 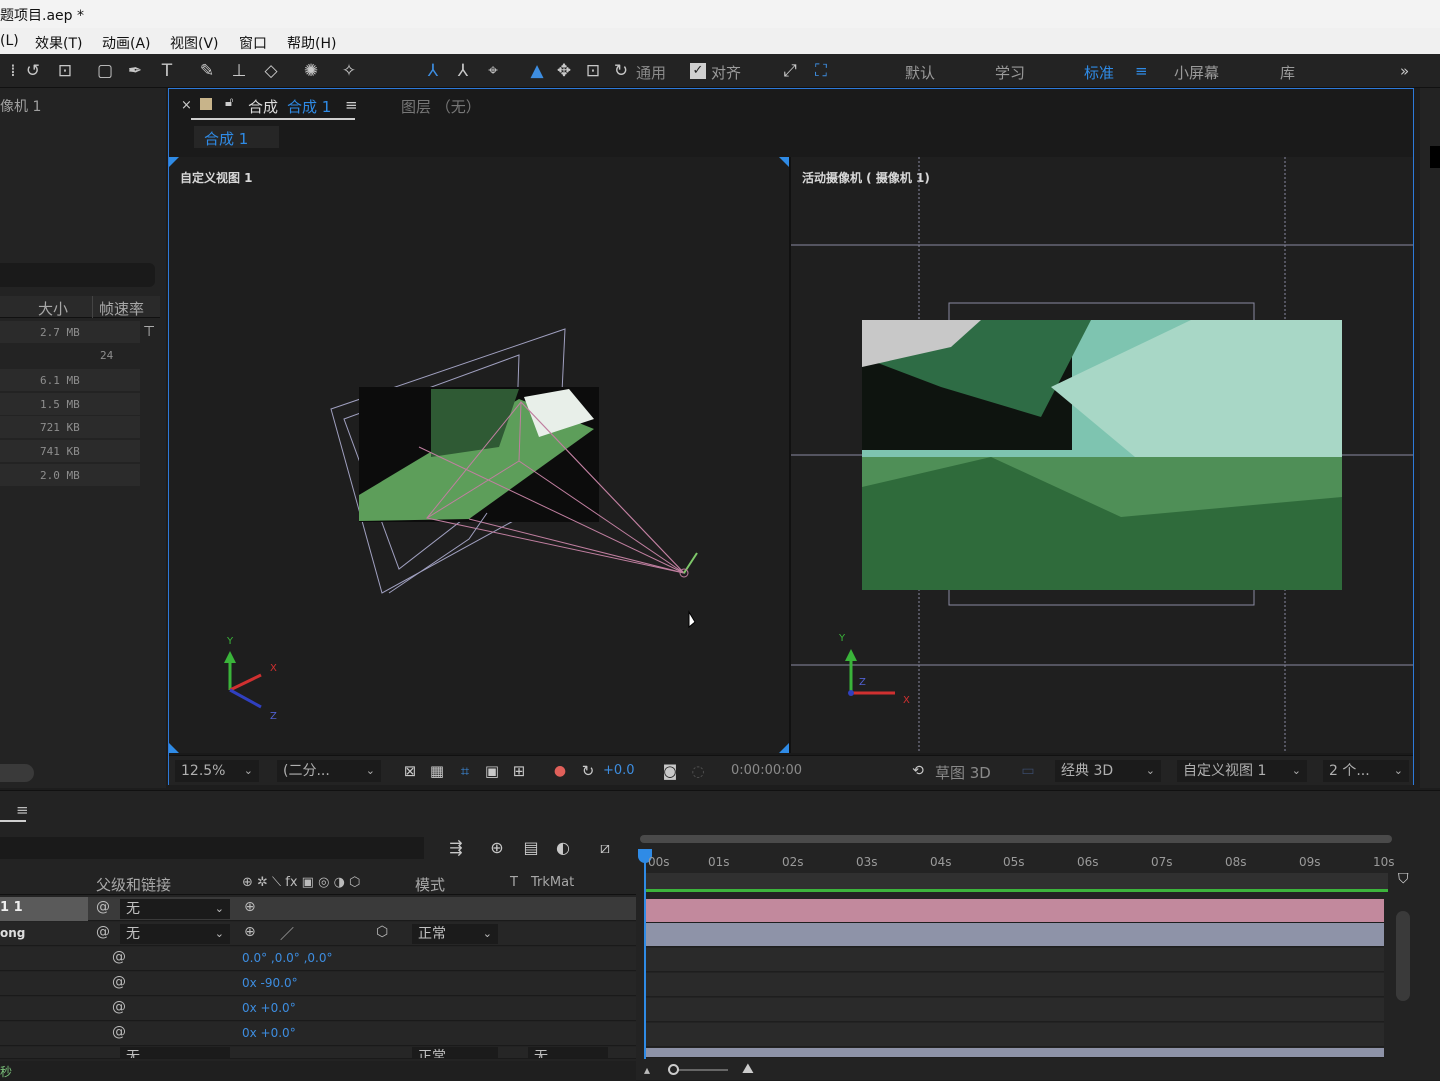 I want to click on transparency-grid-icon: ▦, so click(x=437, y=771).